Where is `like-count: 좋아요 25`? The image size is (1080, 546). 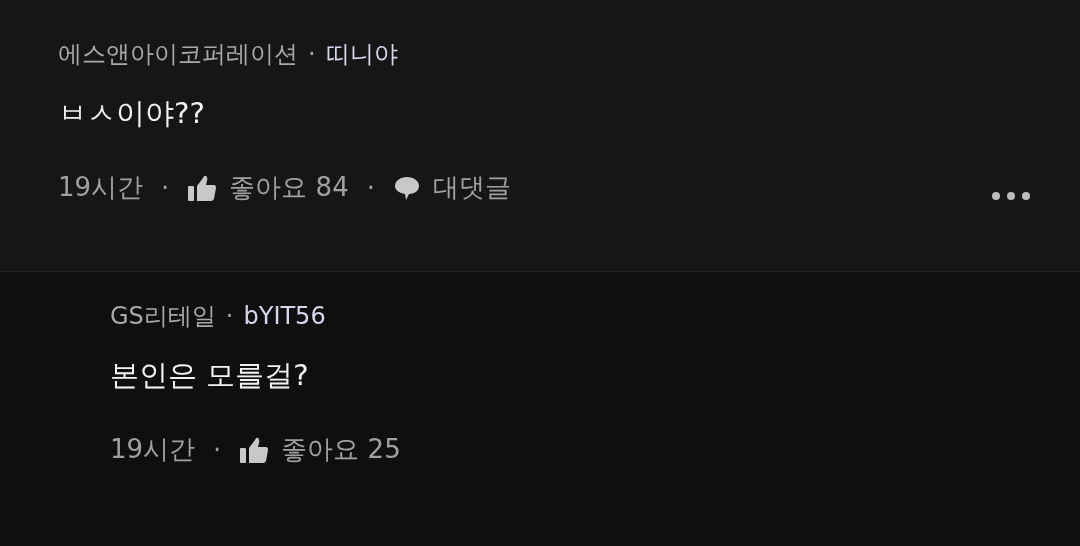
like-count: 좋아요 25 is located at coordinates (341, 449).